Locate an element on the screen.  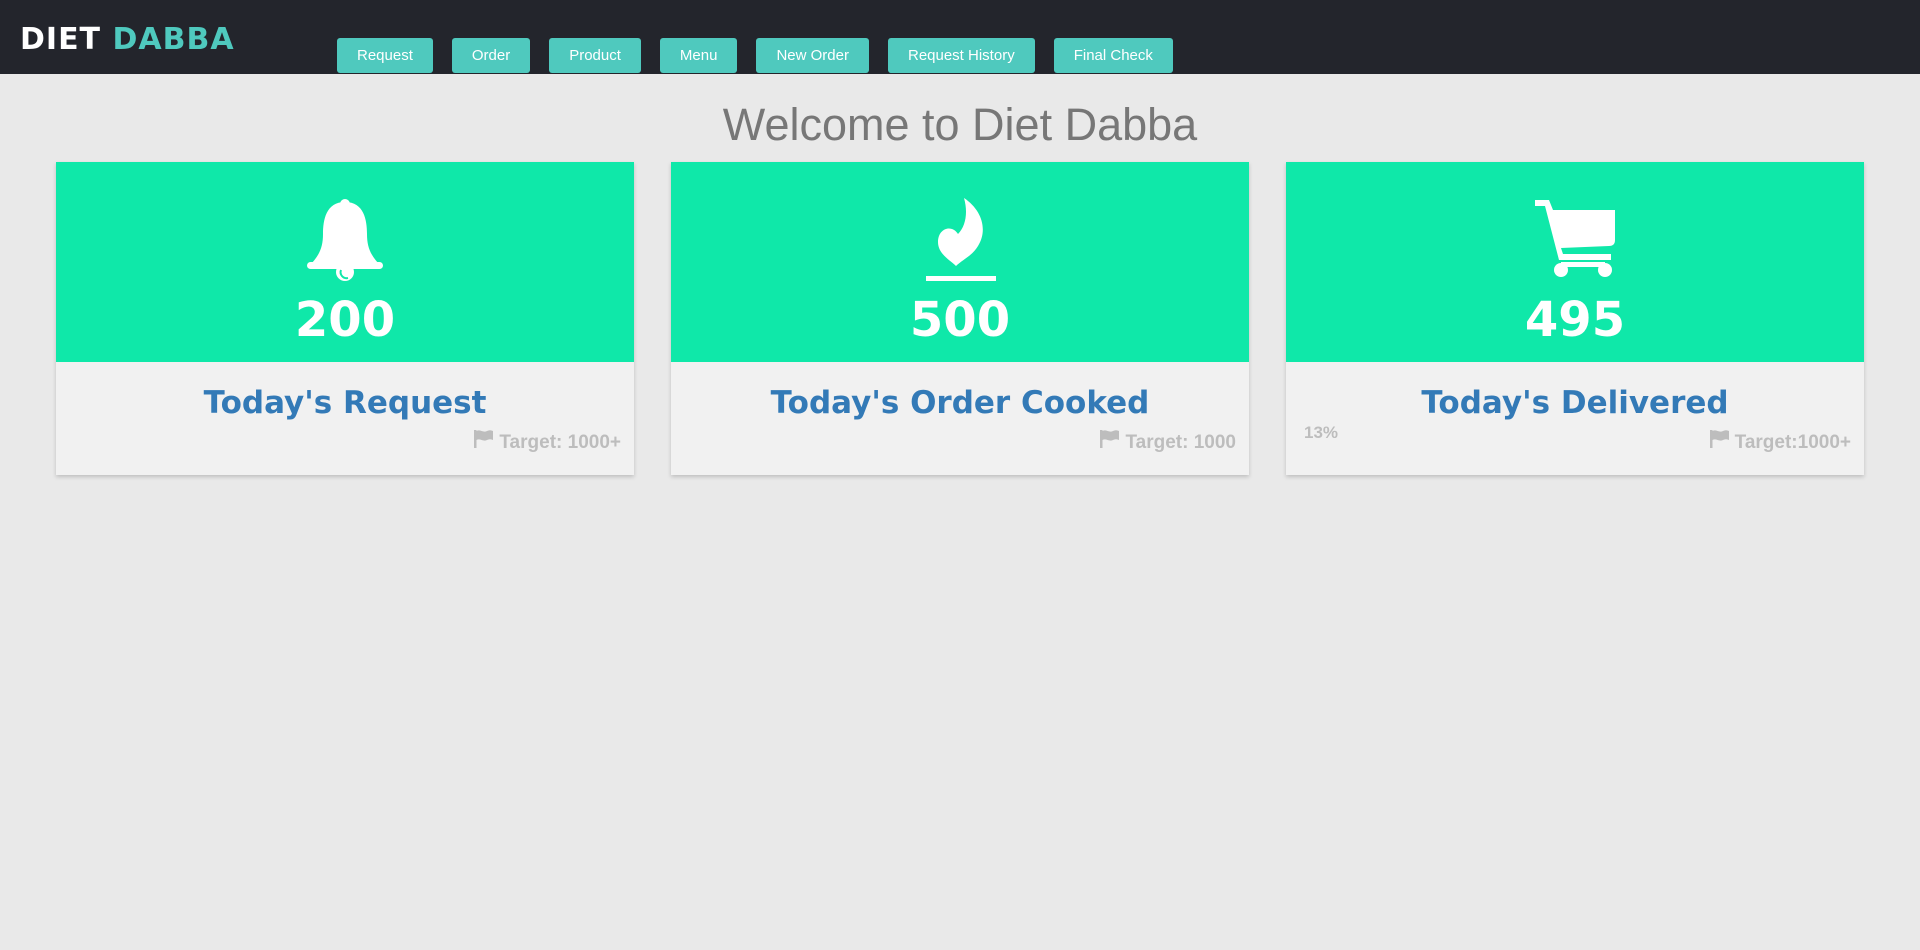
request-count: 200 is located at coordinates (345, 320).